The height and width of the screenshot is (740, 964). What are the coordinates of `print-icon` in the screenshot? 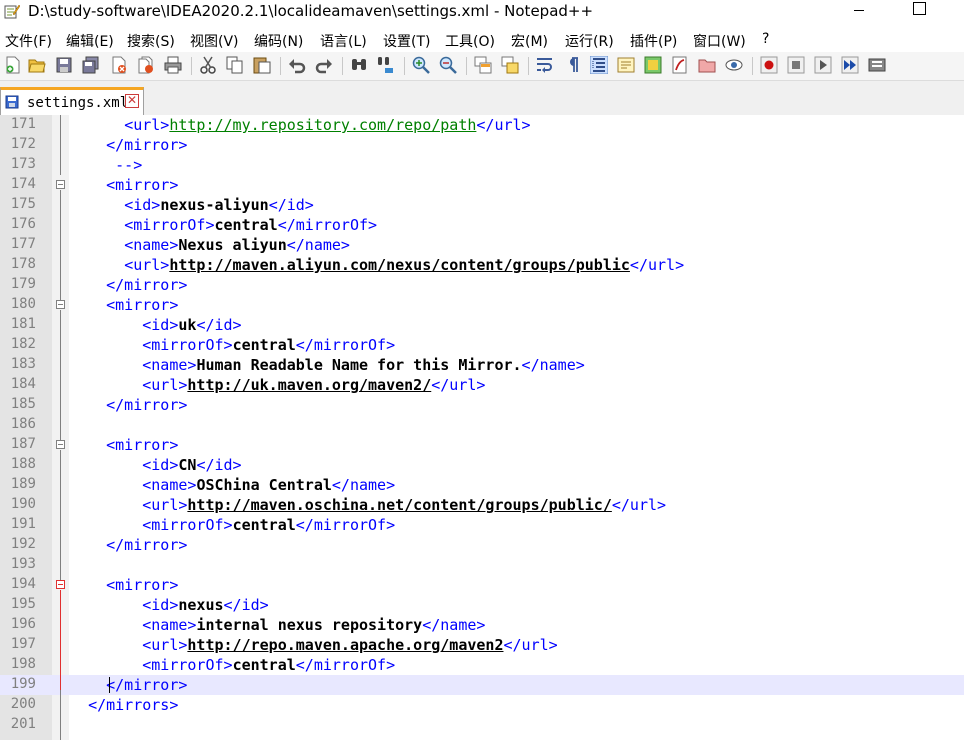 It's located at (173, 65).